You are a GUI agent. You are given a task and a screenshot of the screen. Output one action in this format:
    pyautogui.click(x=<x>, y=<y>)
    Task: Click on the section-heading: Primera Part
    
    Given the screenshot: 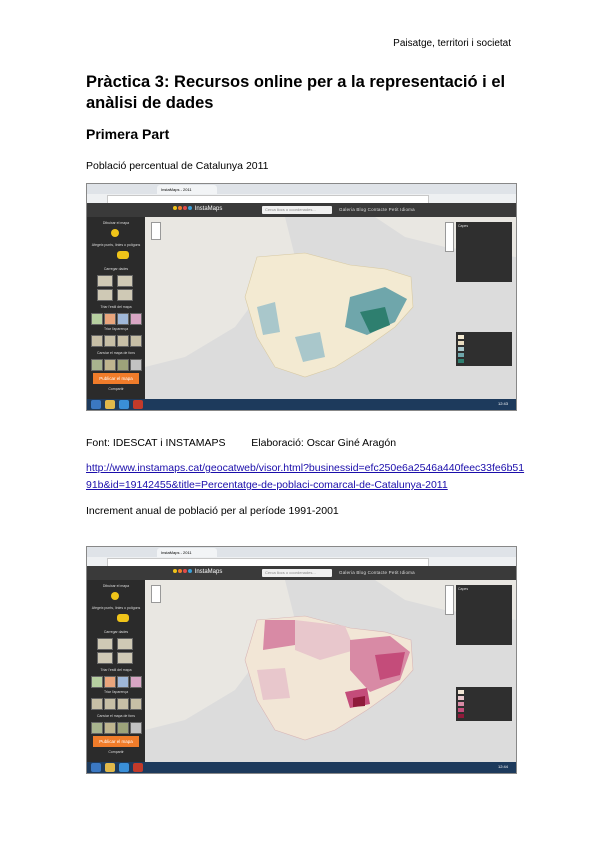 What is the action you would take?
    pyautogui.click(x=128, y=134)
    